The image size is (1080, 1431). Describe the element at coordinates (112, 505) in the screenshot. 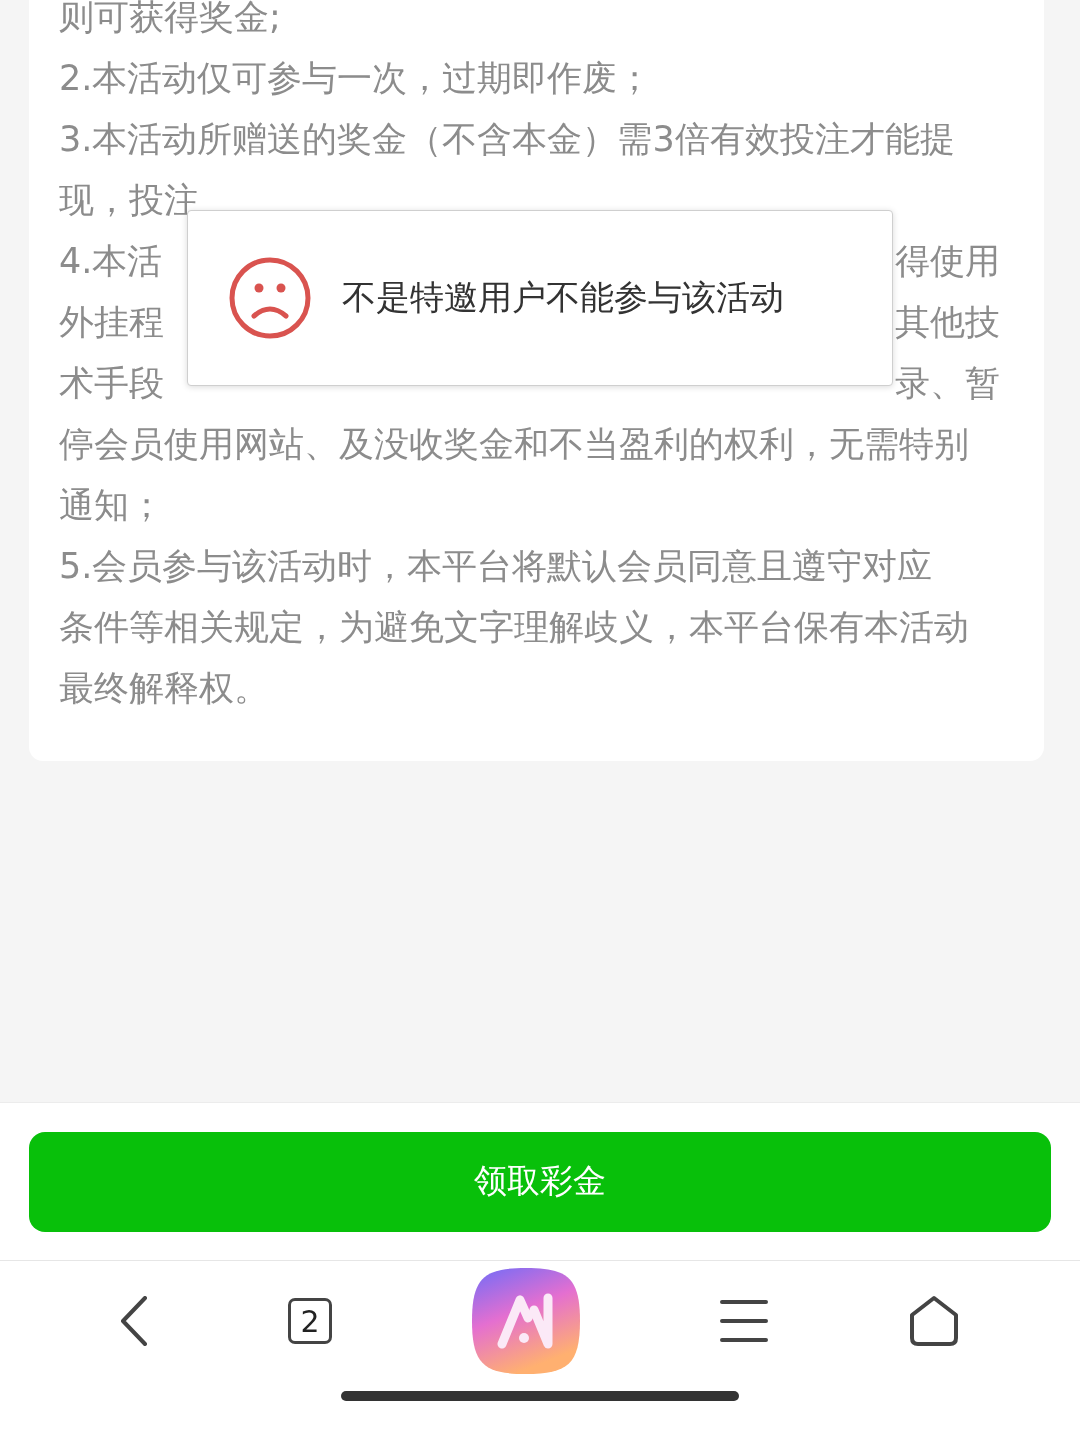

I see `rule-text: 通知；` at that location.